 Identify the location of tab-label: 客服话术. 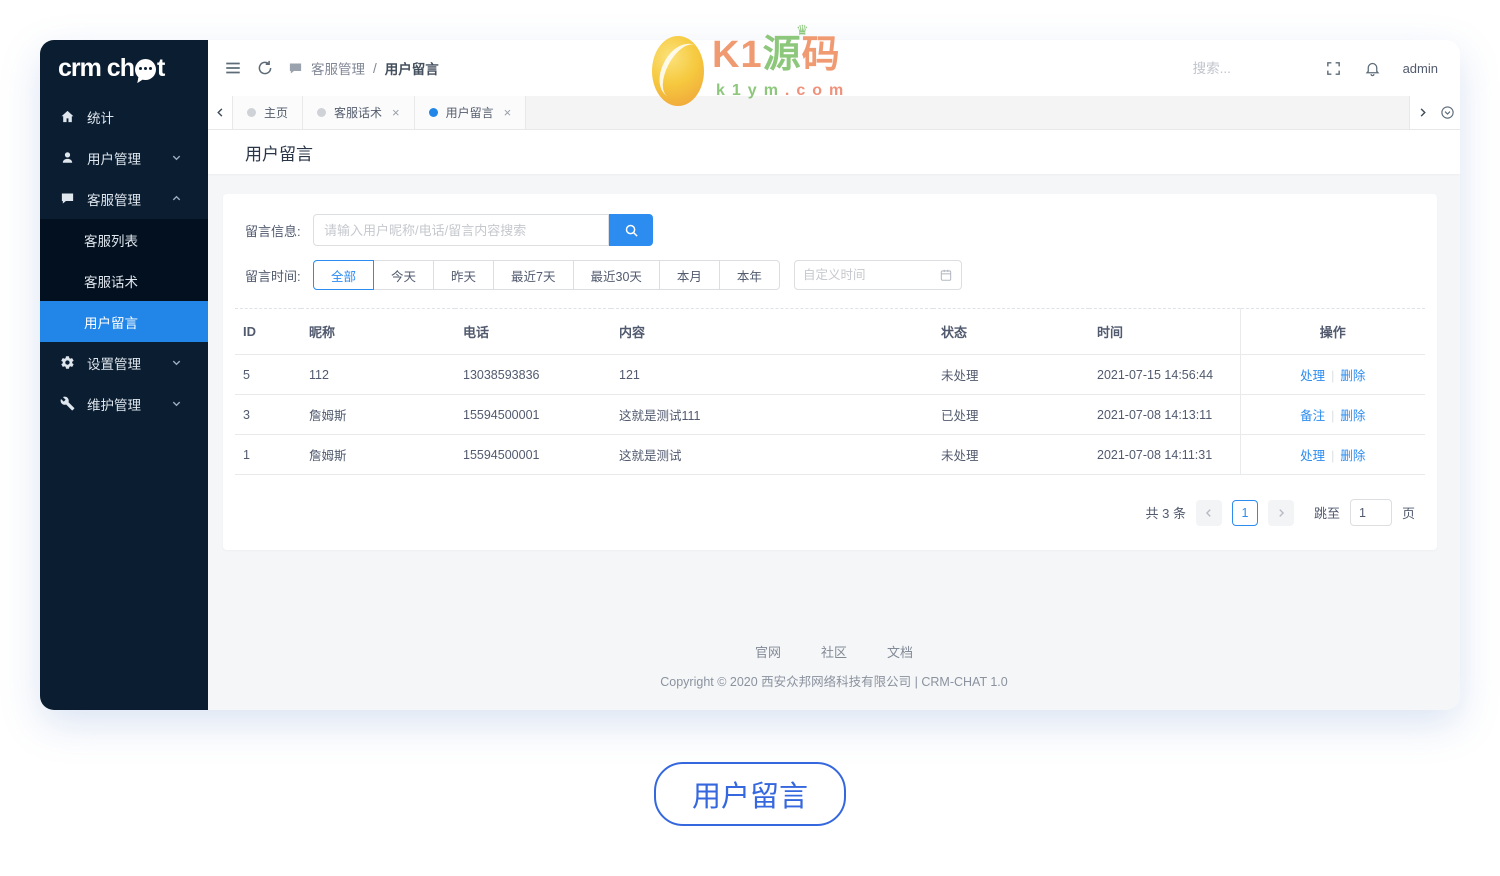
(358, 113).